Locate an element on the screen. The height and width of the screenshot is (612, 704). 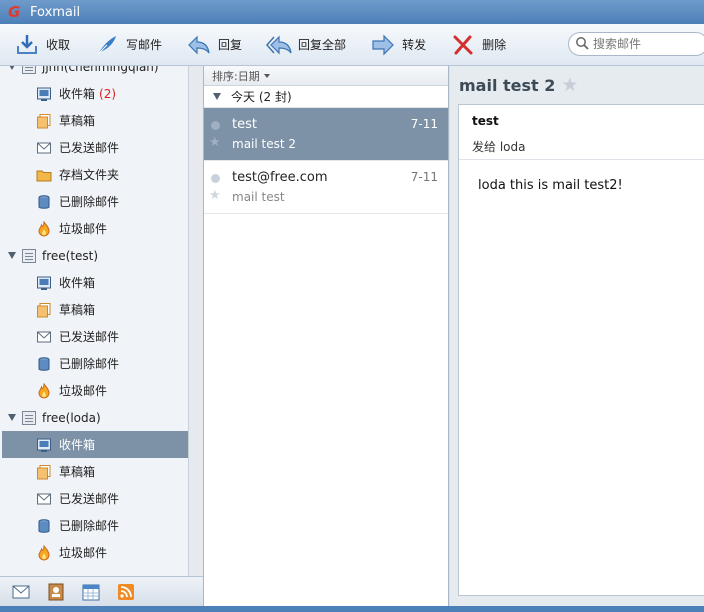
compose-button: 写邮件 is located at coordinates (126, 45).